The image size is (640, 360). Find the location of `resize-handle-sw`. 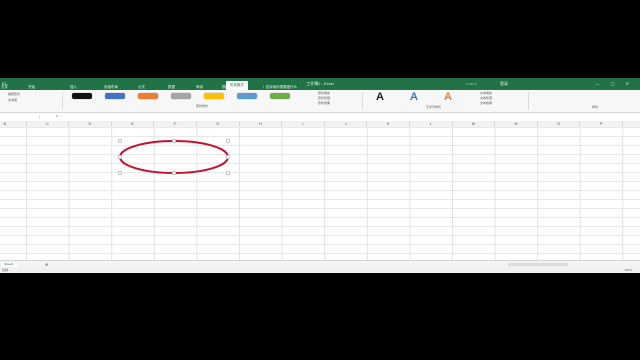

resize-handle-sw is located at coordinates (120, 173).